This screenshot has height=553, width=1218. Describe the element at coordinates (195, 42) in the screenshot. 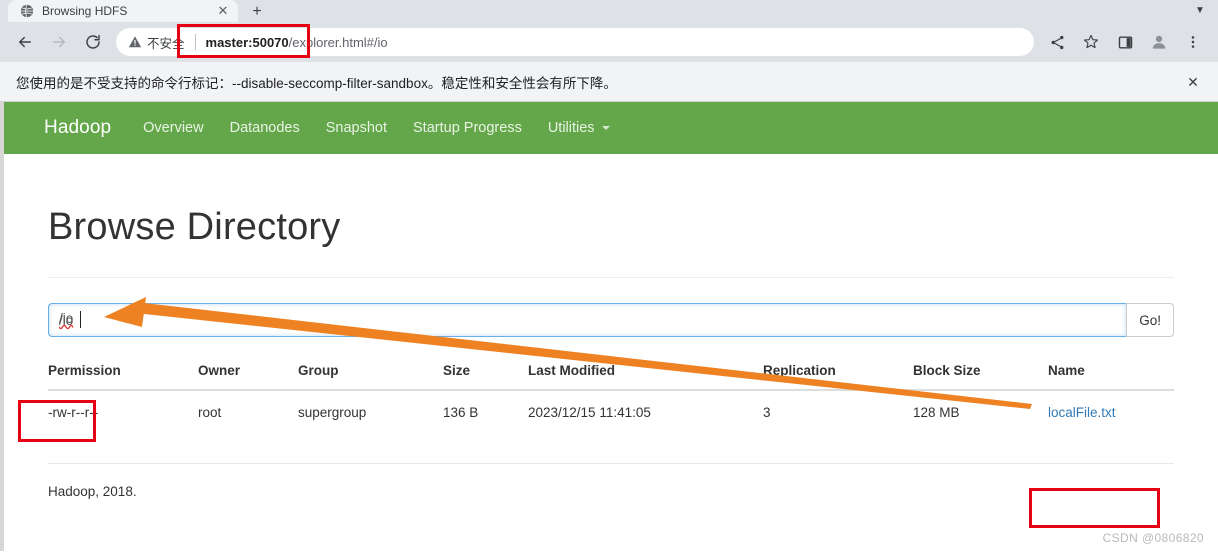

I see `omnibox-divider` at that location.